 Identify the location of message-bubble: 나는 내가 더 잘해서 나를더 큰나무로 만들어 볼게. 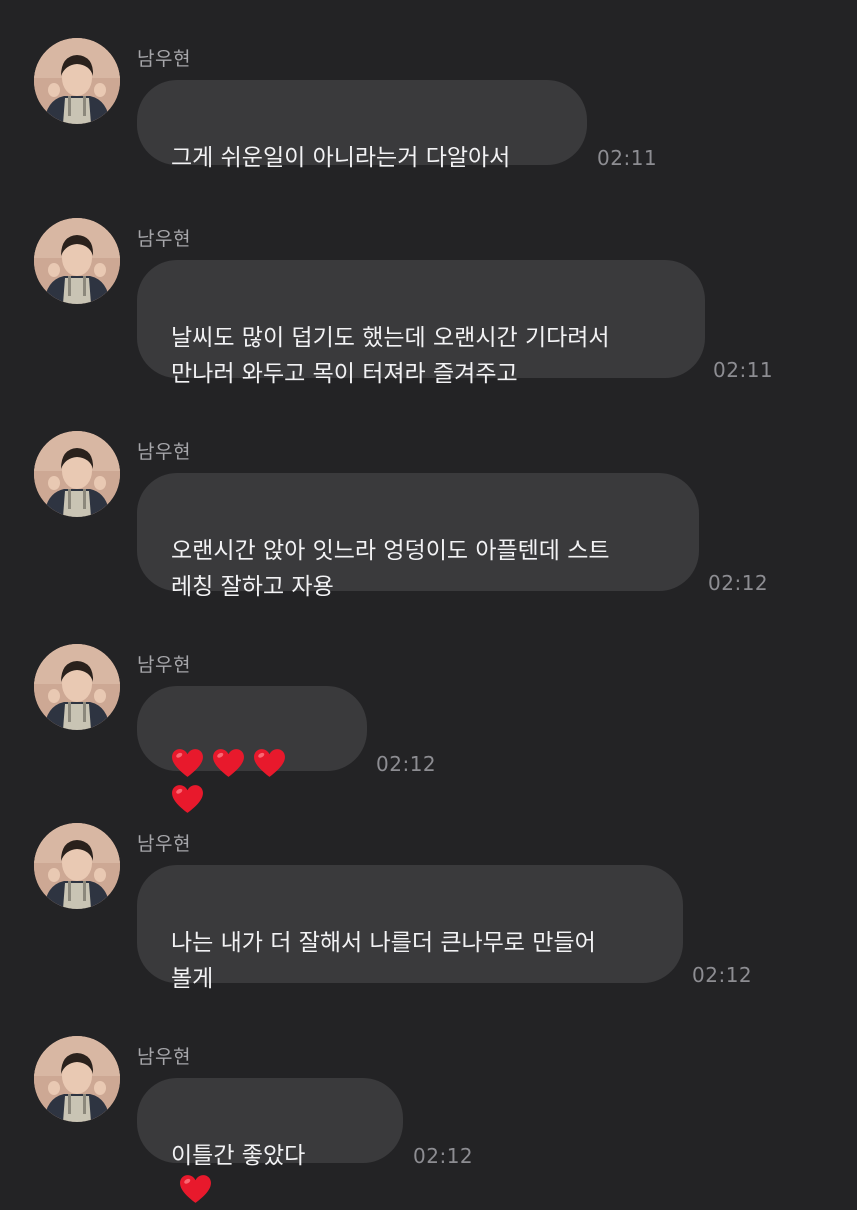
(410, 928).